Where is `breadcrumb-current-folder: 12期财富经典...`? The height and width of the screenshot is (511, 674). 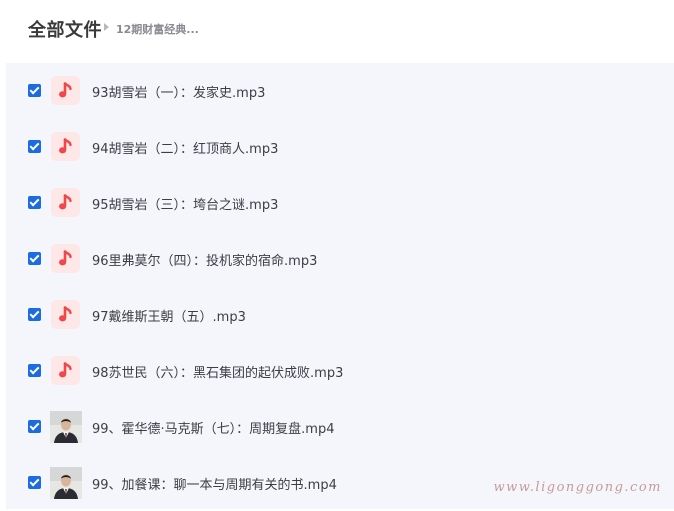 breadcrumb-current-folder: 12期财富经典... is located at coordinates (157, 29).